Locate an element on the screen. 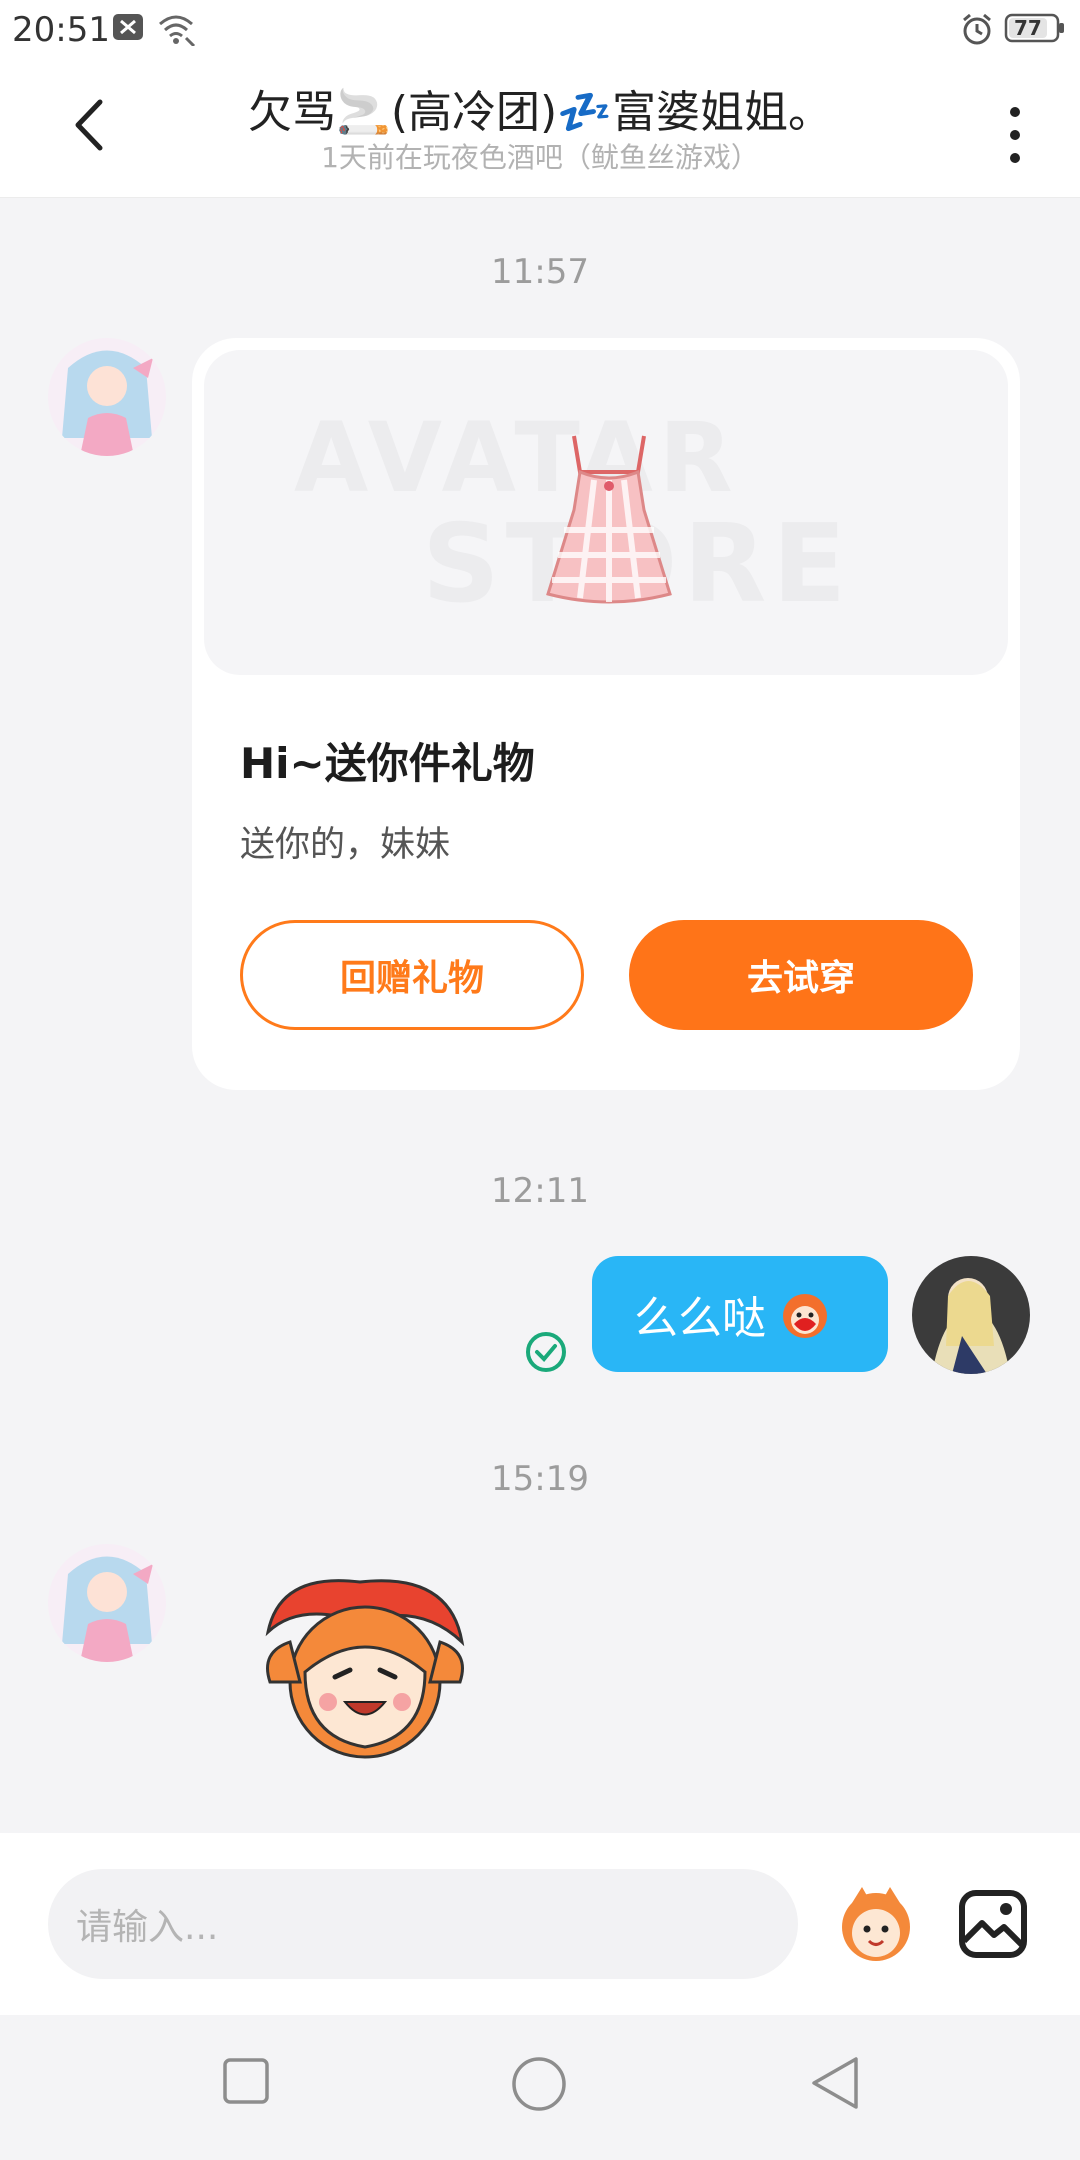  message-bubble-outgoing: 么么哒 is located at coordinates (740, 1314).